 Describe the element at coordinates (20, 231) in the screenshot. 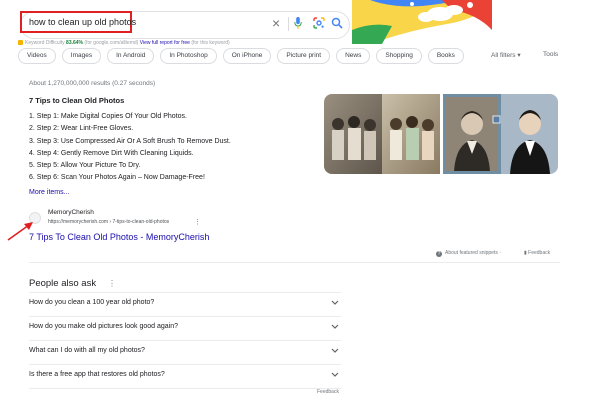

I see `annotation-arrow-icon` at that location.